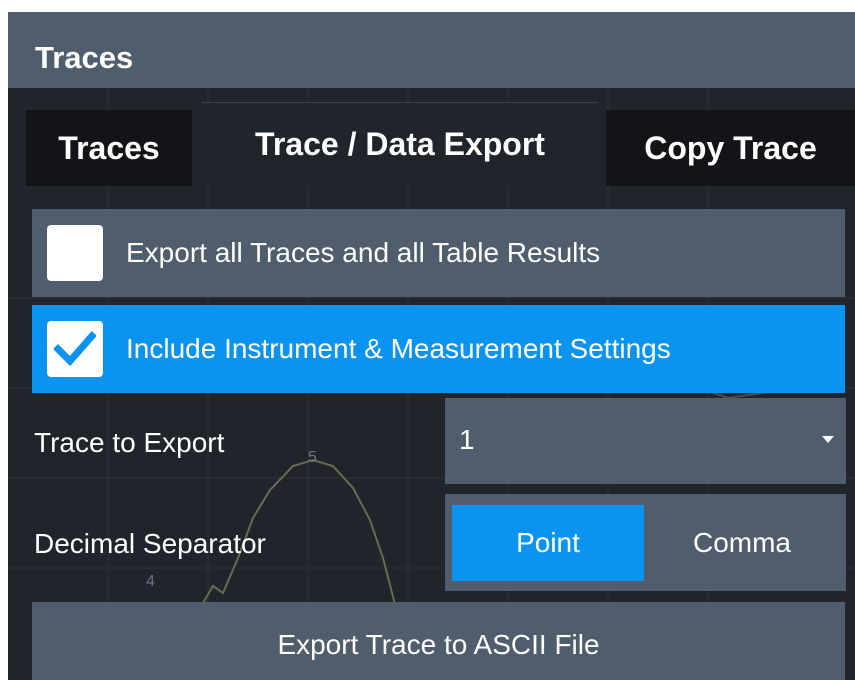 The image size is (855, 680). I want to click on decimal-separator-comma-option: Comma, so click(742, 543).